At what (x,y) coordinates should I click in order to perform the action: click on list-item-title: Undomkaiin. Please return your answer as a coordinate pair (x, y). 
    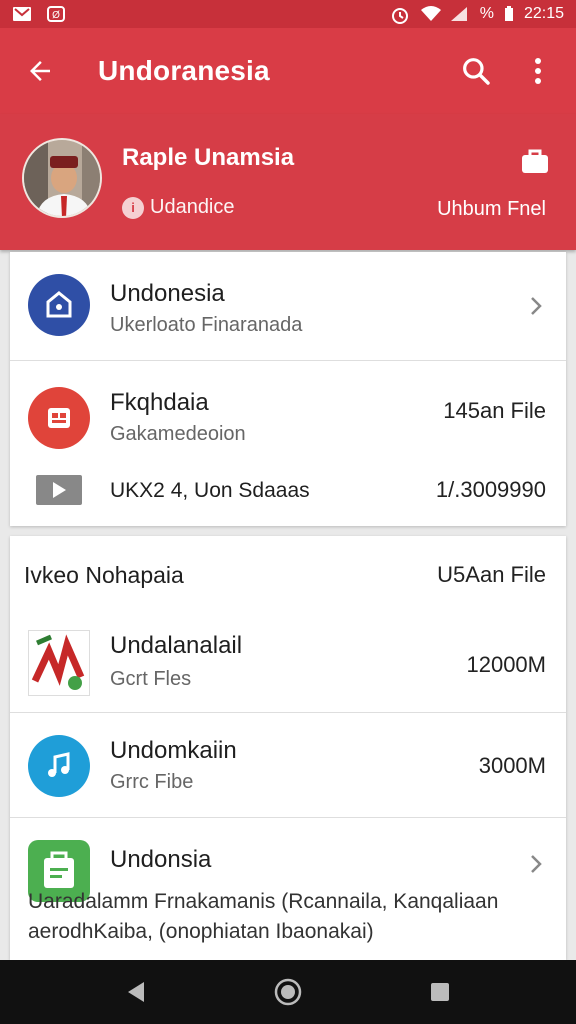
    Looking at the image, I should click on (173, 750).